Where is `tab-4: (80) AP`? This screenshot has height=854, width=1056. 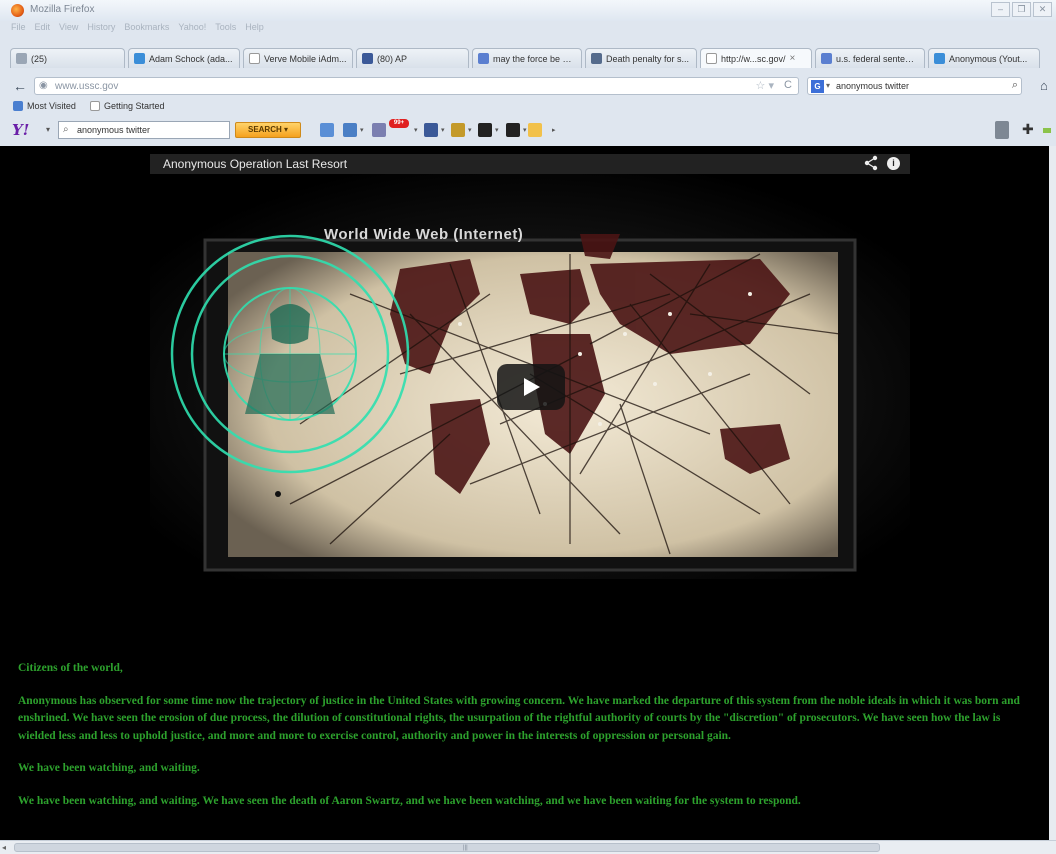 tab-4: (80) AP is located at coordinates (412, 58).